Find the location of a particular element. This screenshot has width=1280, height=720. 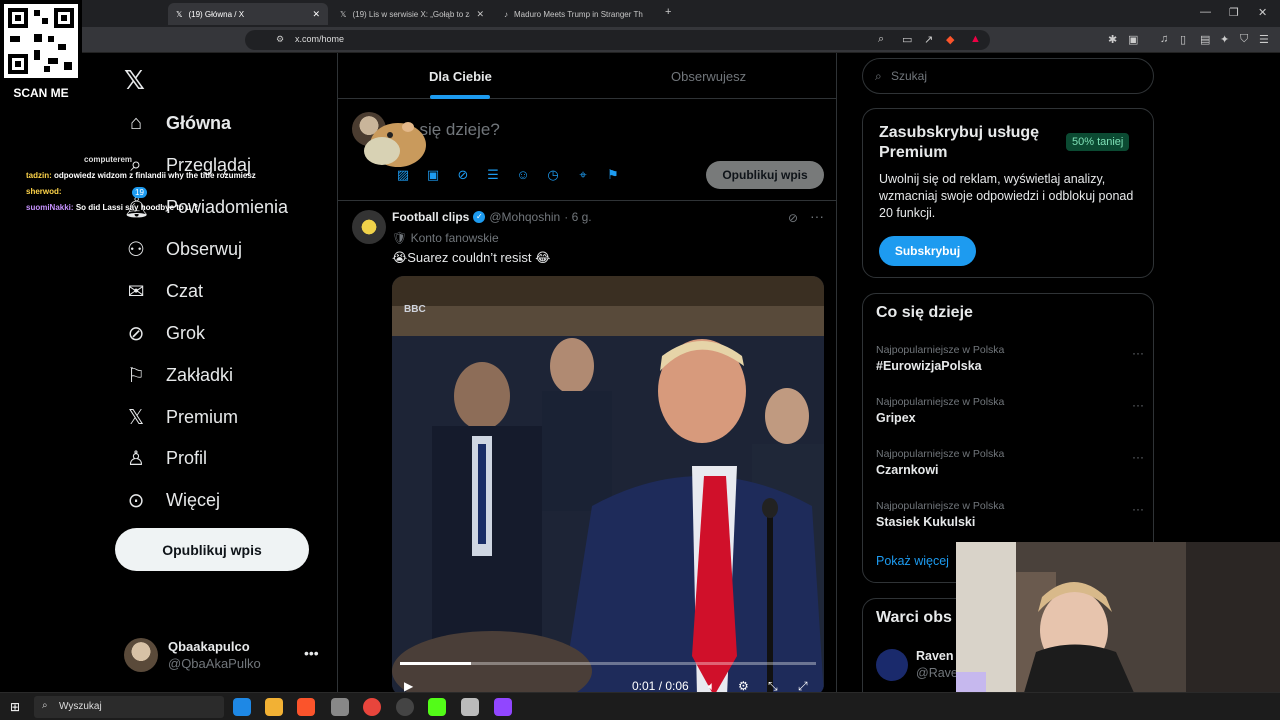

settings-icon: ⚙︎ is located at coordinates (743, 685).